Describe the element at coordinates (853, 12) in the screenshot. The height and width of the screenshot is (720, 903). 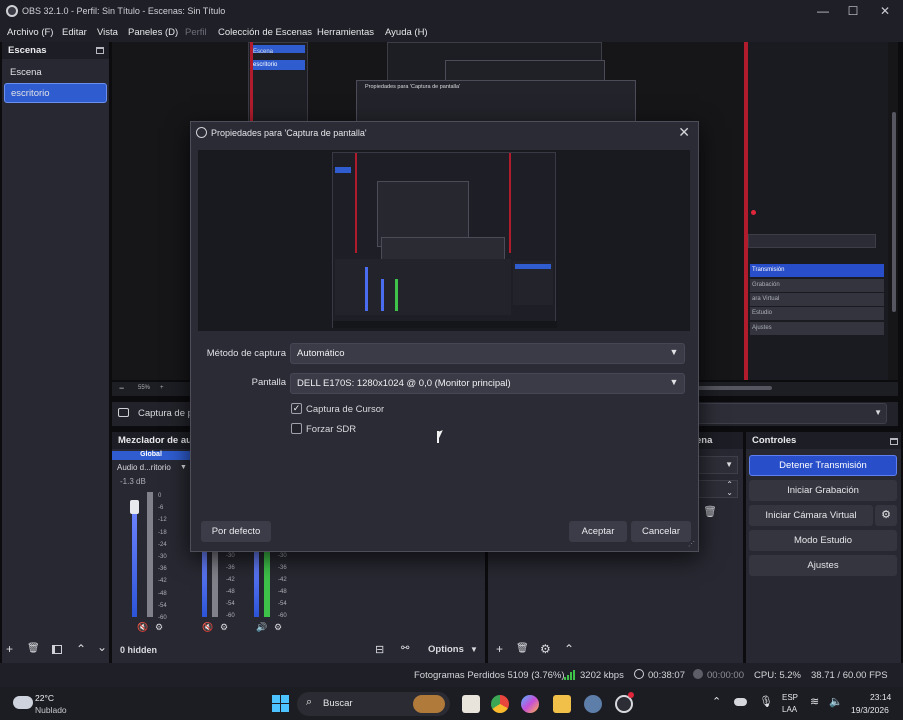
I see `maximize-button: ☐` at that location.